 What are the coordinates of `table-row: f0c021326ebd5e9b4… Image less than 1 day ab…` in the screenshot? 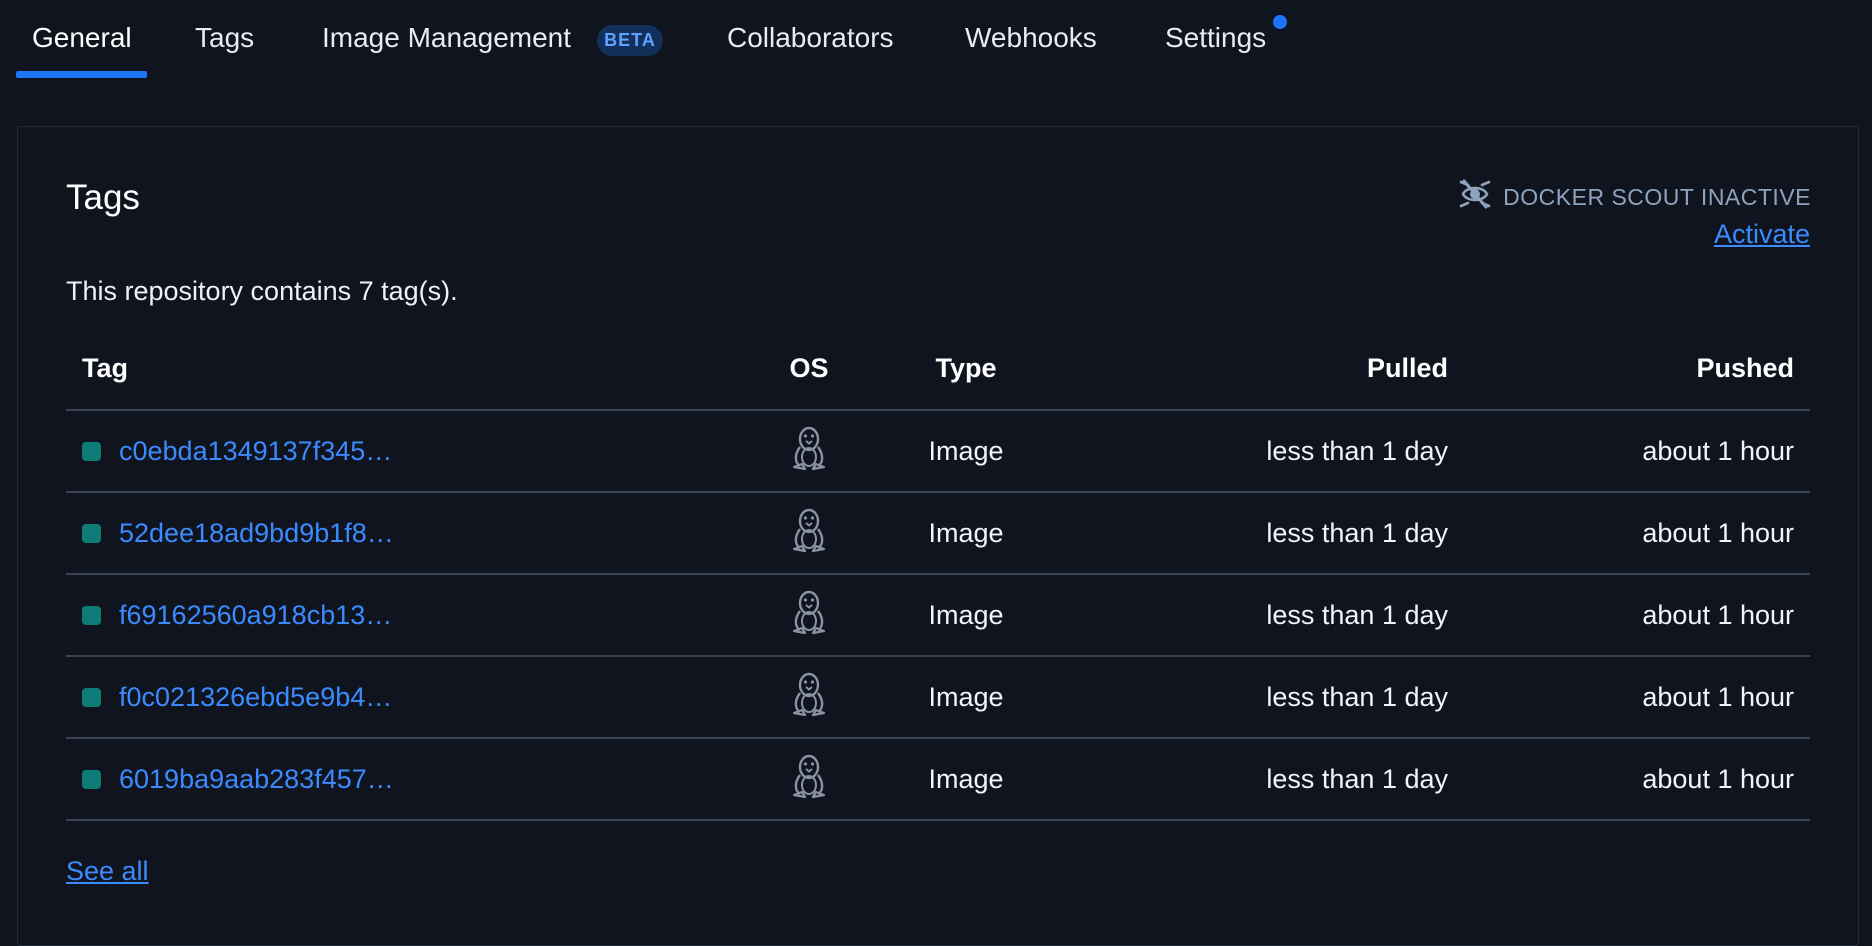 It's located at (938, 697).